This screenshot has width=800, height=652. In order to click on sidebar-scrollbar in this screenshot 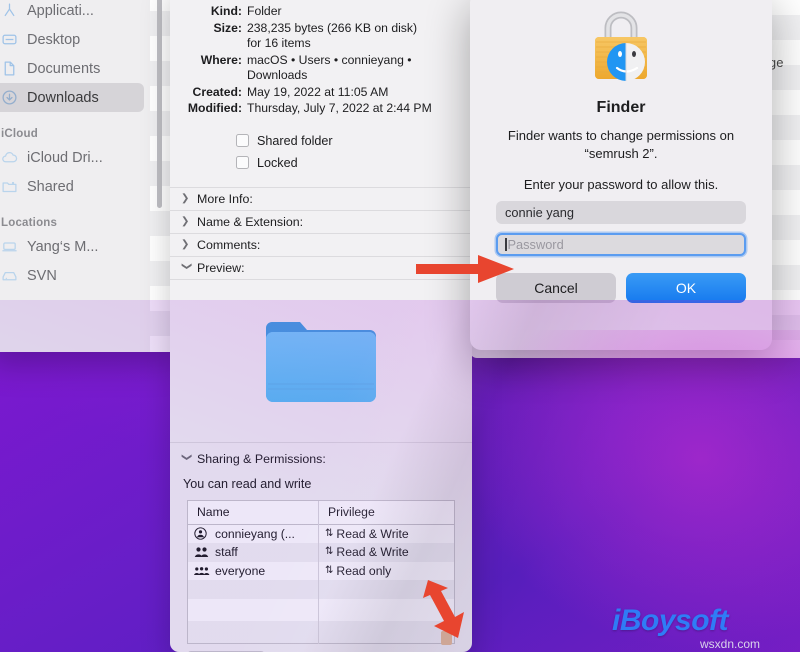, I will do `click(159, 104)`.